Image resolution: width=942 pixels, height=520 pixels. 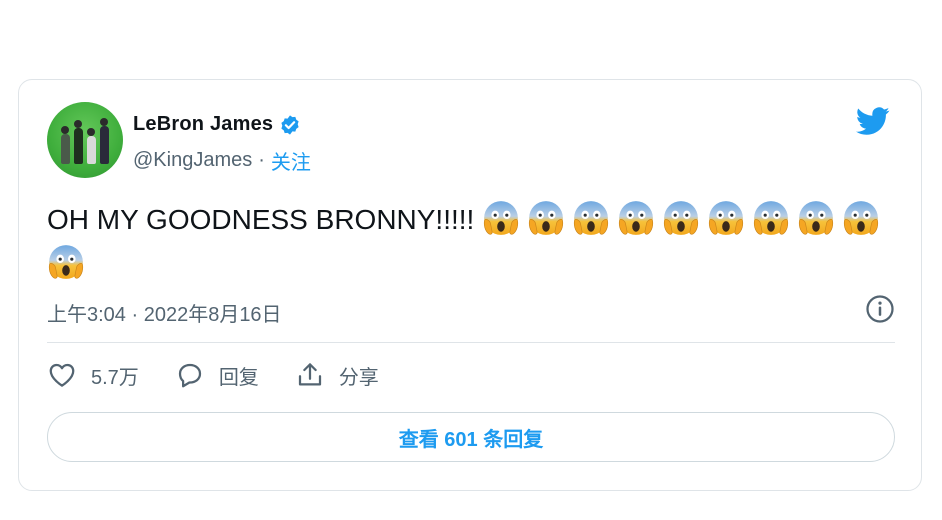 What do you see at coordinates (115, 377) in the screenshot?
I see `like-count: 5.7万` at bounding box center [115, 377].